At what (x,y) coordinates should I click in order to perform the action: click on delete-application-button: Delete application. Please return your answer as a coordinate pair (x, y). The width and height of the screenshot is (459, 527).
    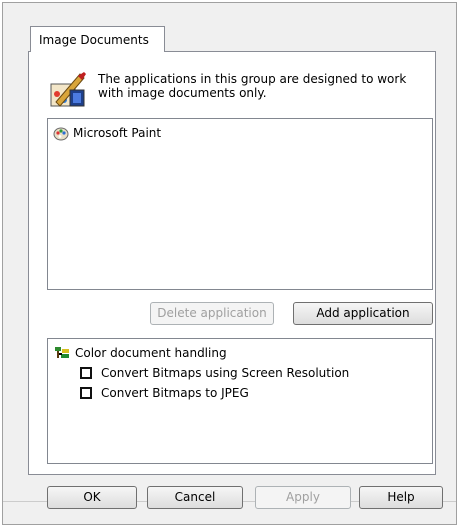
    Looking at the image, I should click on (212, 313).